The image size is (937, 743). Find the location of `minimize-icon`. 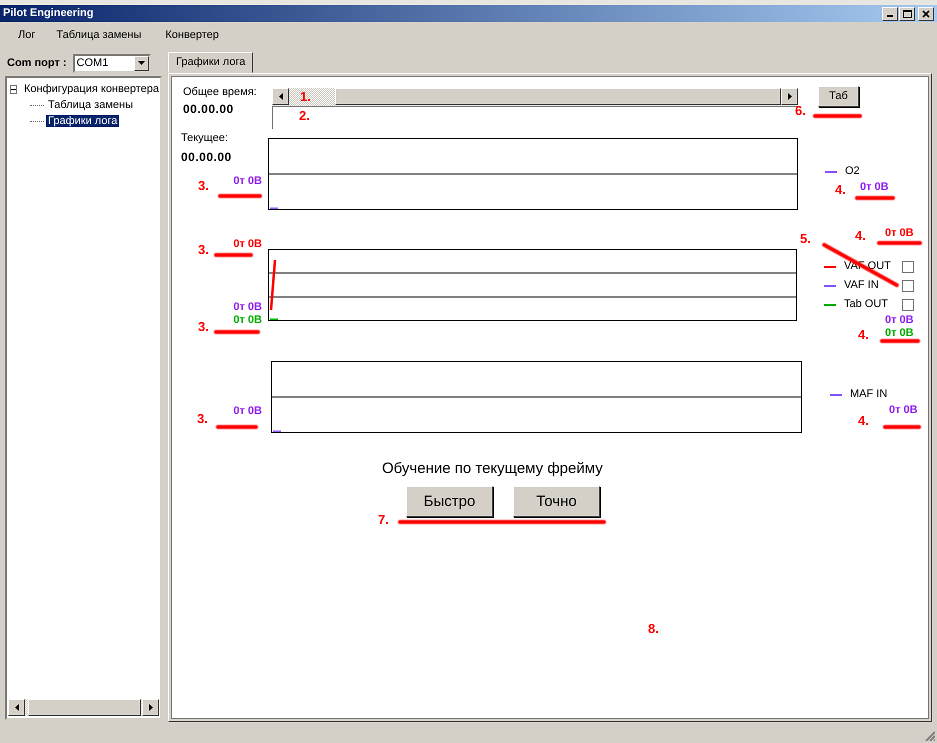

minimize-icon is located at coordinates (890, 16).